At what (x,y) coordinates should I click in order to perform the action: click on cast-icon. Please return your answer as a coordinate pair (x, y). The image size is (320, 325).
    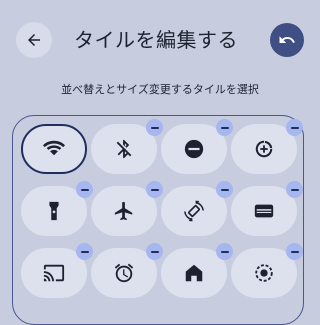
    Looking at the image, I should click on (54, 273).